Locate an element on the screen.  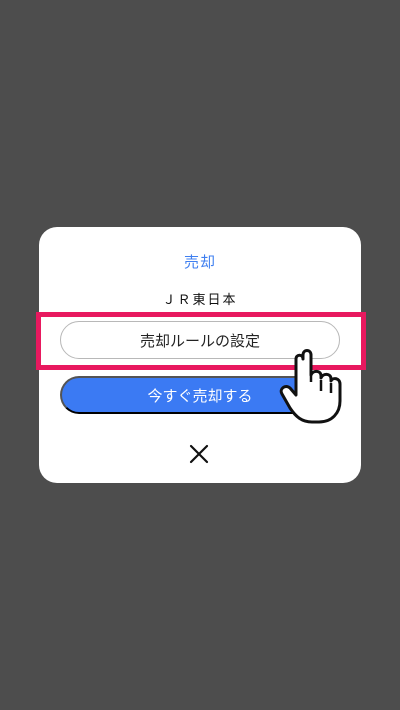
sell-now-label: 今すぐ売却する is located at coordinates (200, 396).